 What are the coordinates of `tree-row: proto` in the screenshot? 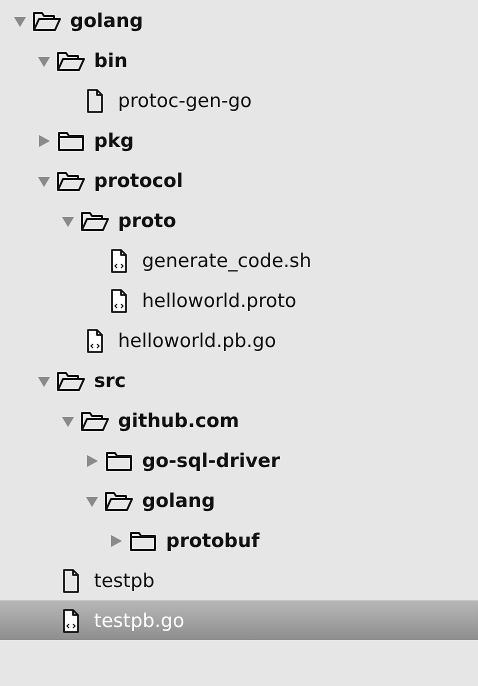 It's located at (239, 220).